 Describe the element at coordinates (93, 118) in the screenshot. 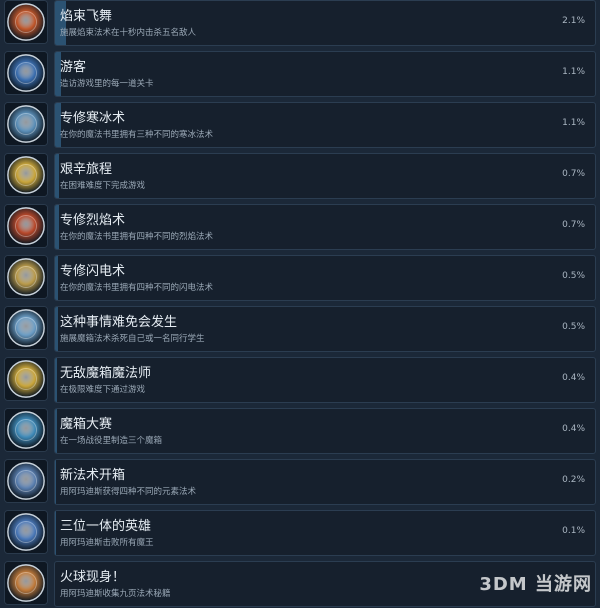

I see `achievement-title: 专修寒冰术` at that location.